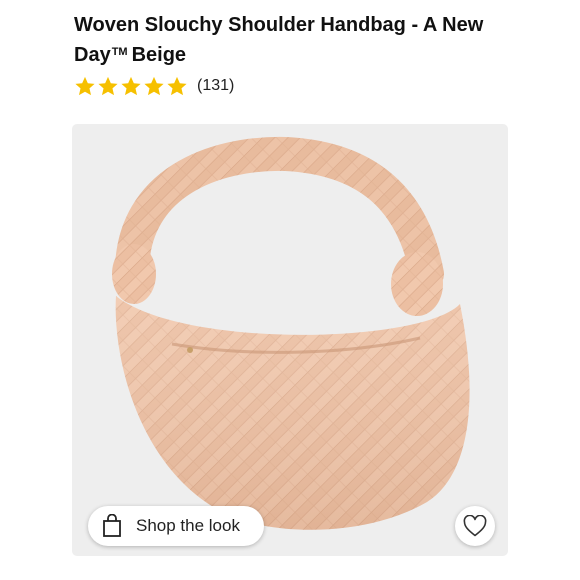  I want to click on product-rating: (131), so click(154, 86).